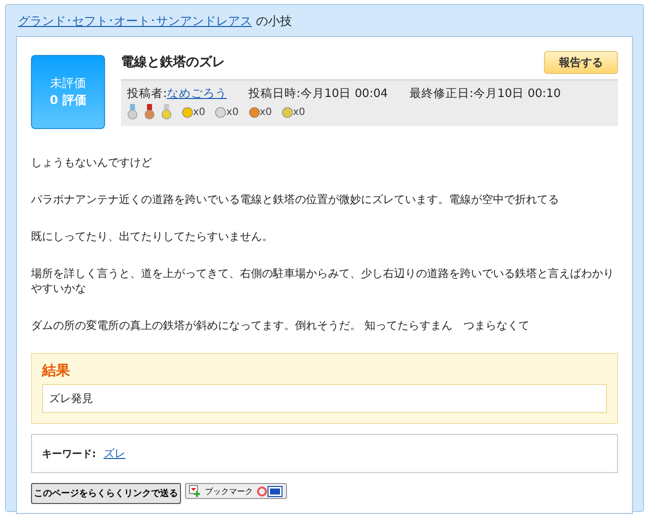 The height and width of the screenshot is (531, 649). What do you see at coordinates (56, 371) in the screenshot?
I see `result-heading: 結果` at bounding box center [56, 371].